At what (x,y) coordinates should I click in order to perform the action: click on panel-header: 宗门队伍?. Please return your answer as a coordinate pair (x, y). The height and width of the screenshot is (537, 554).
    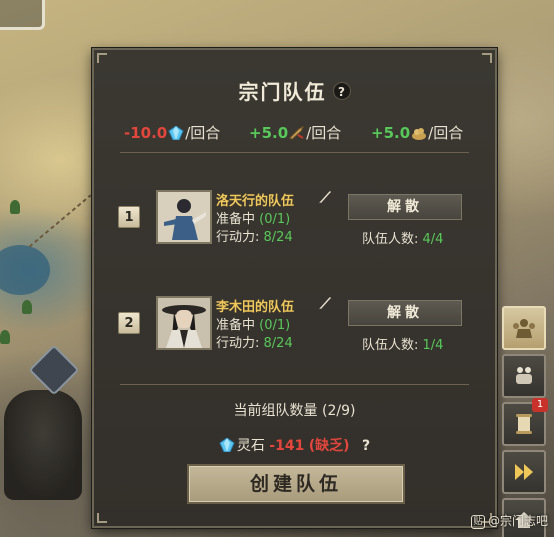
    Looking at the image, I should click on (294, 90).